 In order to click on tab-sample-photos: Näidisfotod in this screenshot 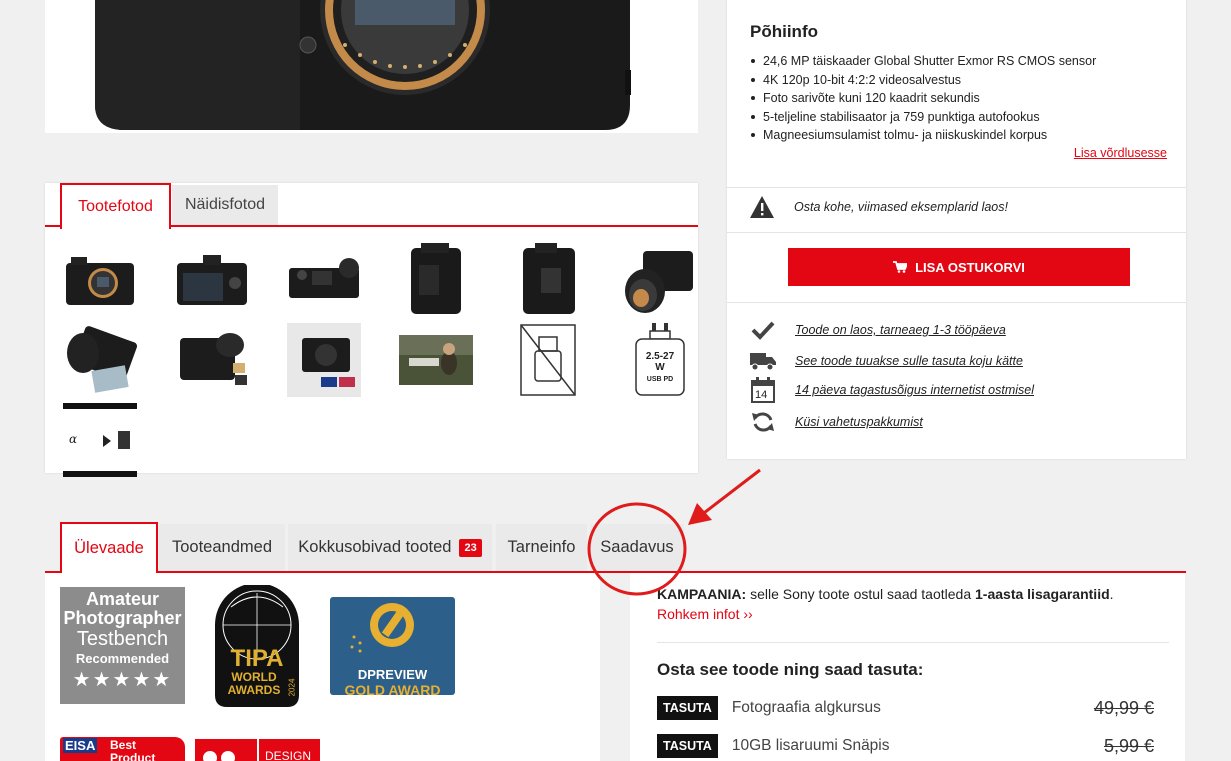, I will do `click(225, 205)`.